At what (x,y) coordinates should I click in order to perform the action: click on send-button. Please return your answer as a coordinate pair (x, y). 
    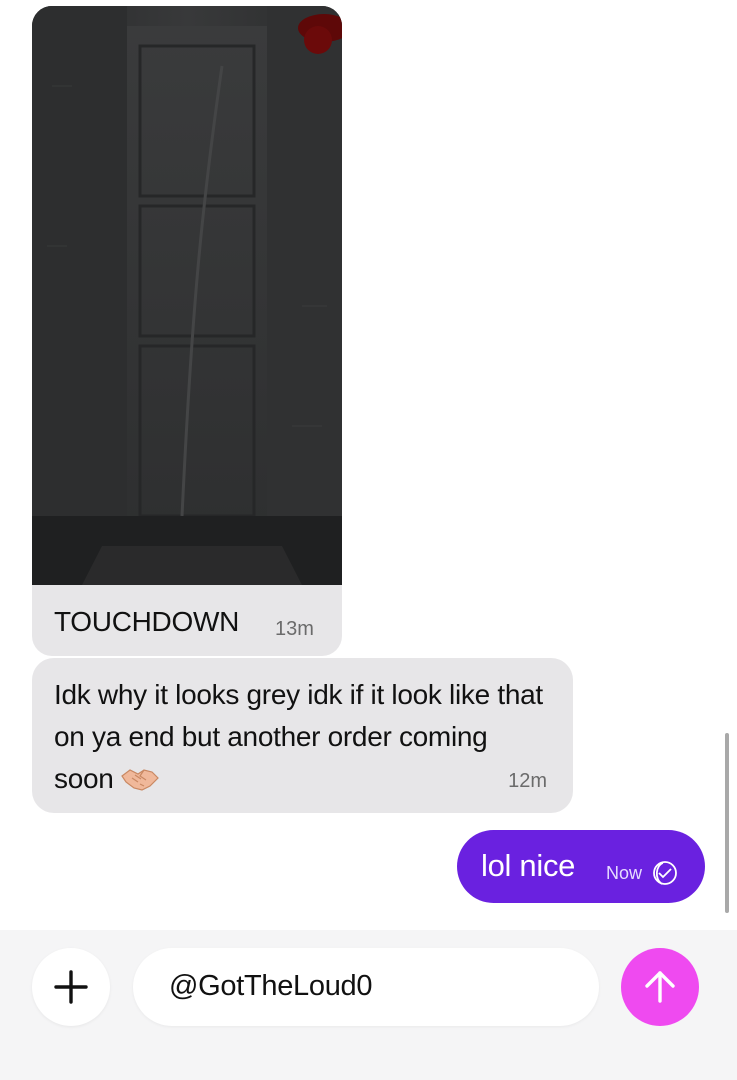
    Looking at the image, I should click on (660, 987).